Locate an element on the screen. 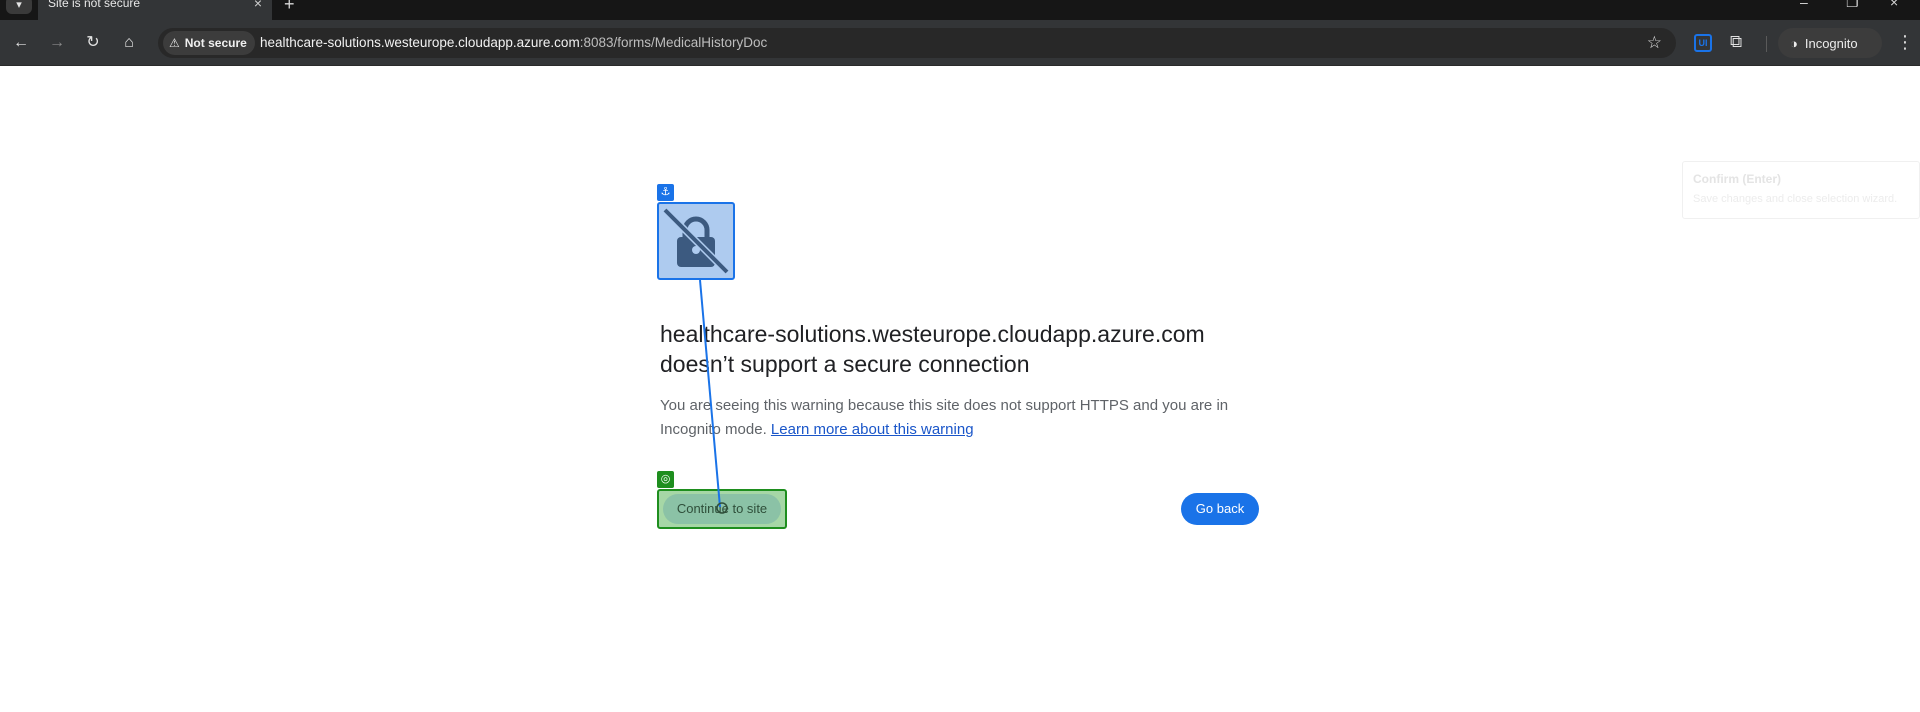  url-path: :8083/forms/MedicalHistoryDoc is located at coordinates (673, 42).